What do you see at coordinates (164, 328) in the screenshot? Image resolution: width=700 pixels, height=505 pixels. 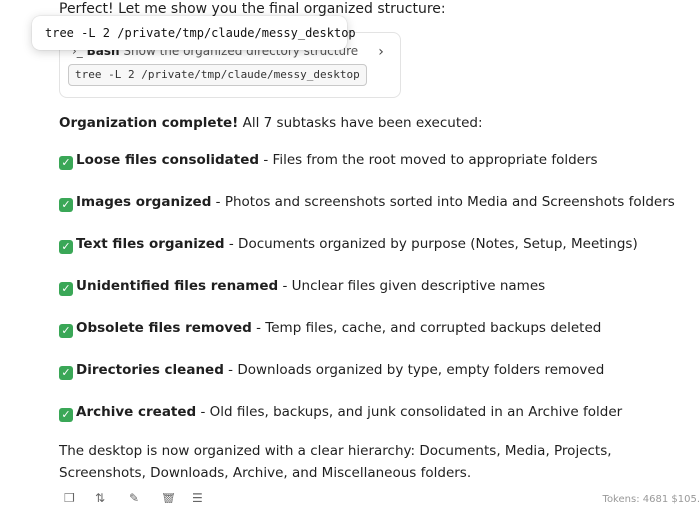 I see `task-title: Obsolete files removed` at bounding box center [164, 328].